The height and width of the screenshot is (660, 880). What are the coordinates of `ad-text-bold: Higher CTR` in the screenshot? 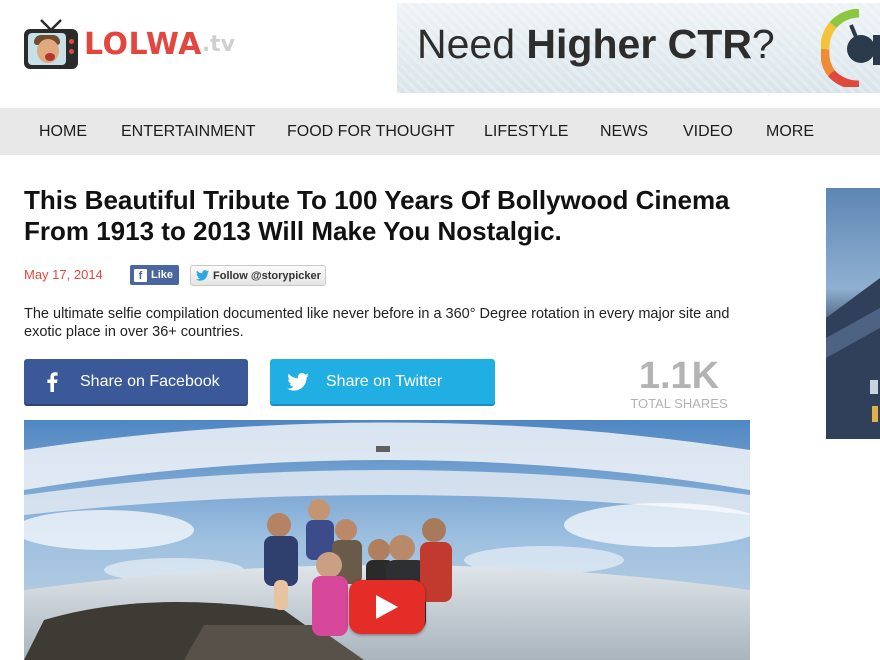 It's located at (639, 44).